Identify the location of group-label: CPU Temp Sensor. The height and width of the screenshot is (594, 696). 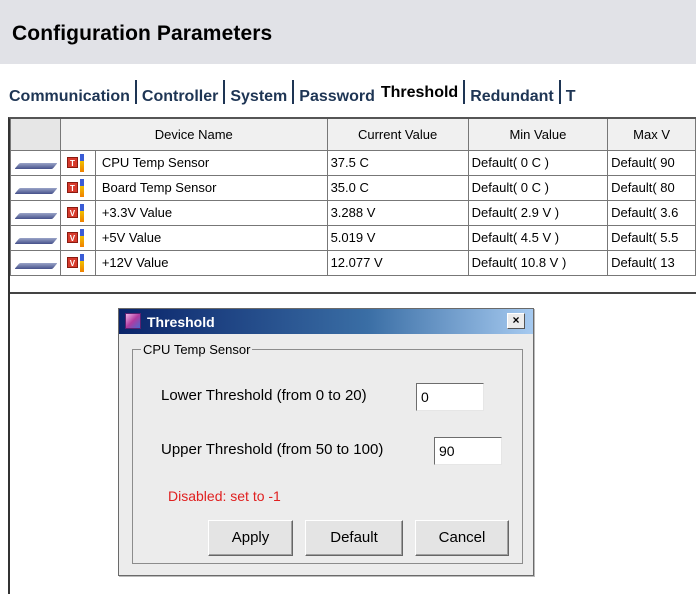
(197, 349).